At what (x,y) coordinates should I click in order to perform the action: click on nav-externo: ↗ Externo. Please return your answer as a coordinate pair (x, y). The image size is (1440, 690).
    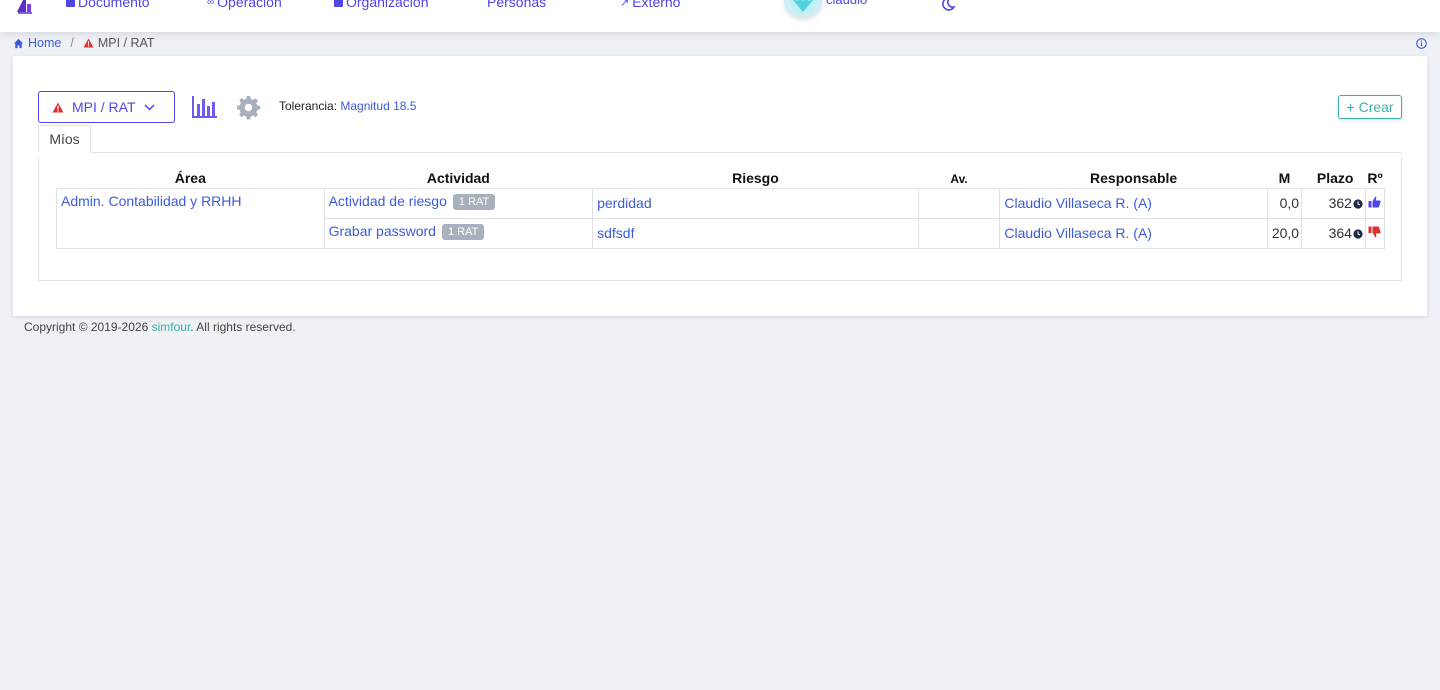
    Looking at the image, I should click on (650, 5).